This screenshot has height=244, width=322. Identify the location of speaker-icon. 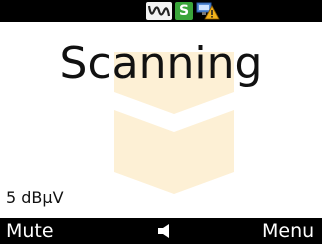
(166, 231).